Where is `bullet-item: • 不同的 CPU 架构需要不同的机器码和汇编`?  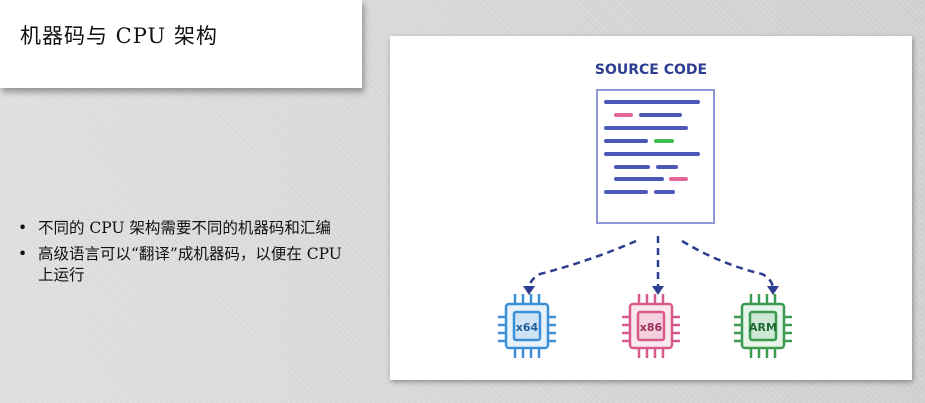 bullet-item: • 不同的 CPU 架构需要不同的机器码和汇编 is located at coordinates (188, 228).